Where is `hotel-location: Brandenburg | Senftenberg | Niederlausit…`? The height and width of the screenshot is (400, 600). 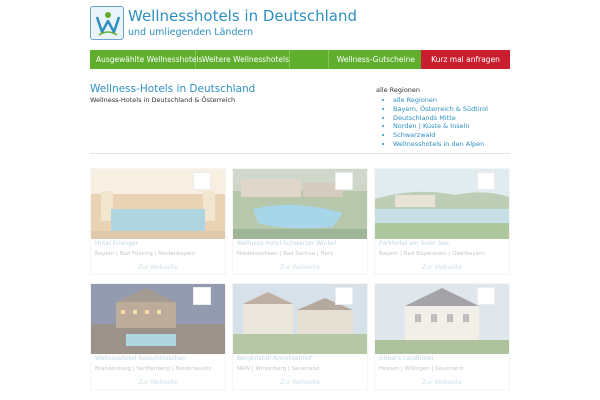 hotel-location: Brandenburg | Senftenberg | Niederlausit… is located at coordinates (153, 369).